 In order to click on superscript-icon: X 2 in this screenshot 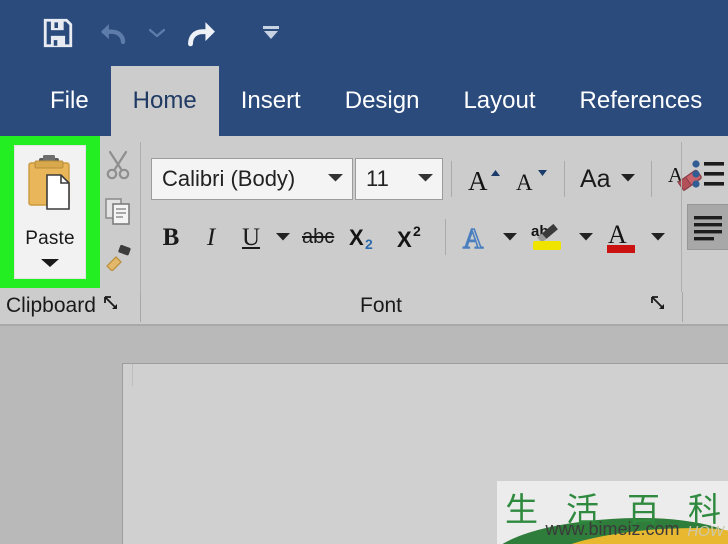, I will do `click(413, 237)`.